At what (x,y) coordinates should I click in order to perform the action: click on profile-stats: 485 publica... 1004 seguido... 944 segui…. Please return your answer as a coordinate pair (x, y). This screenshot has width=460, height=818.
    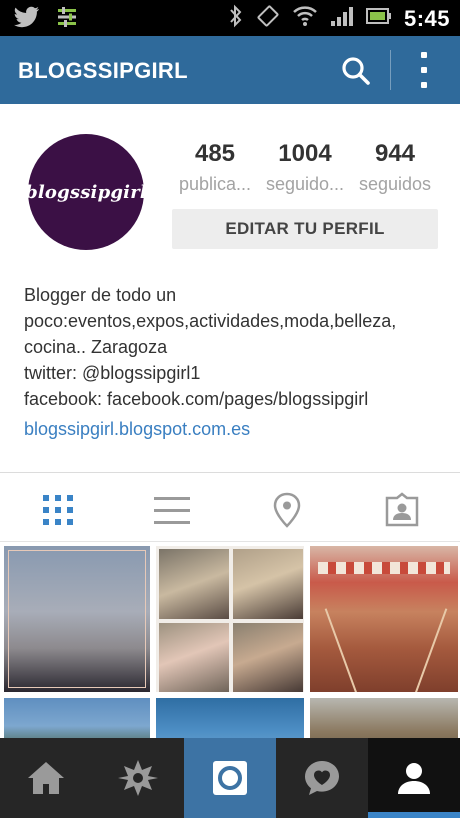
    Looking at the image, I should click on (305, 167).